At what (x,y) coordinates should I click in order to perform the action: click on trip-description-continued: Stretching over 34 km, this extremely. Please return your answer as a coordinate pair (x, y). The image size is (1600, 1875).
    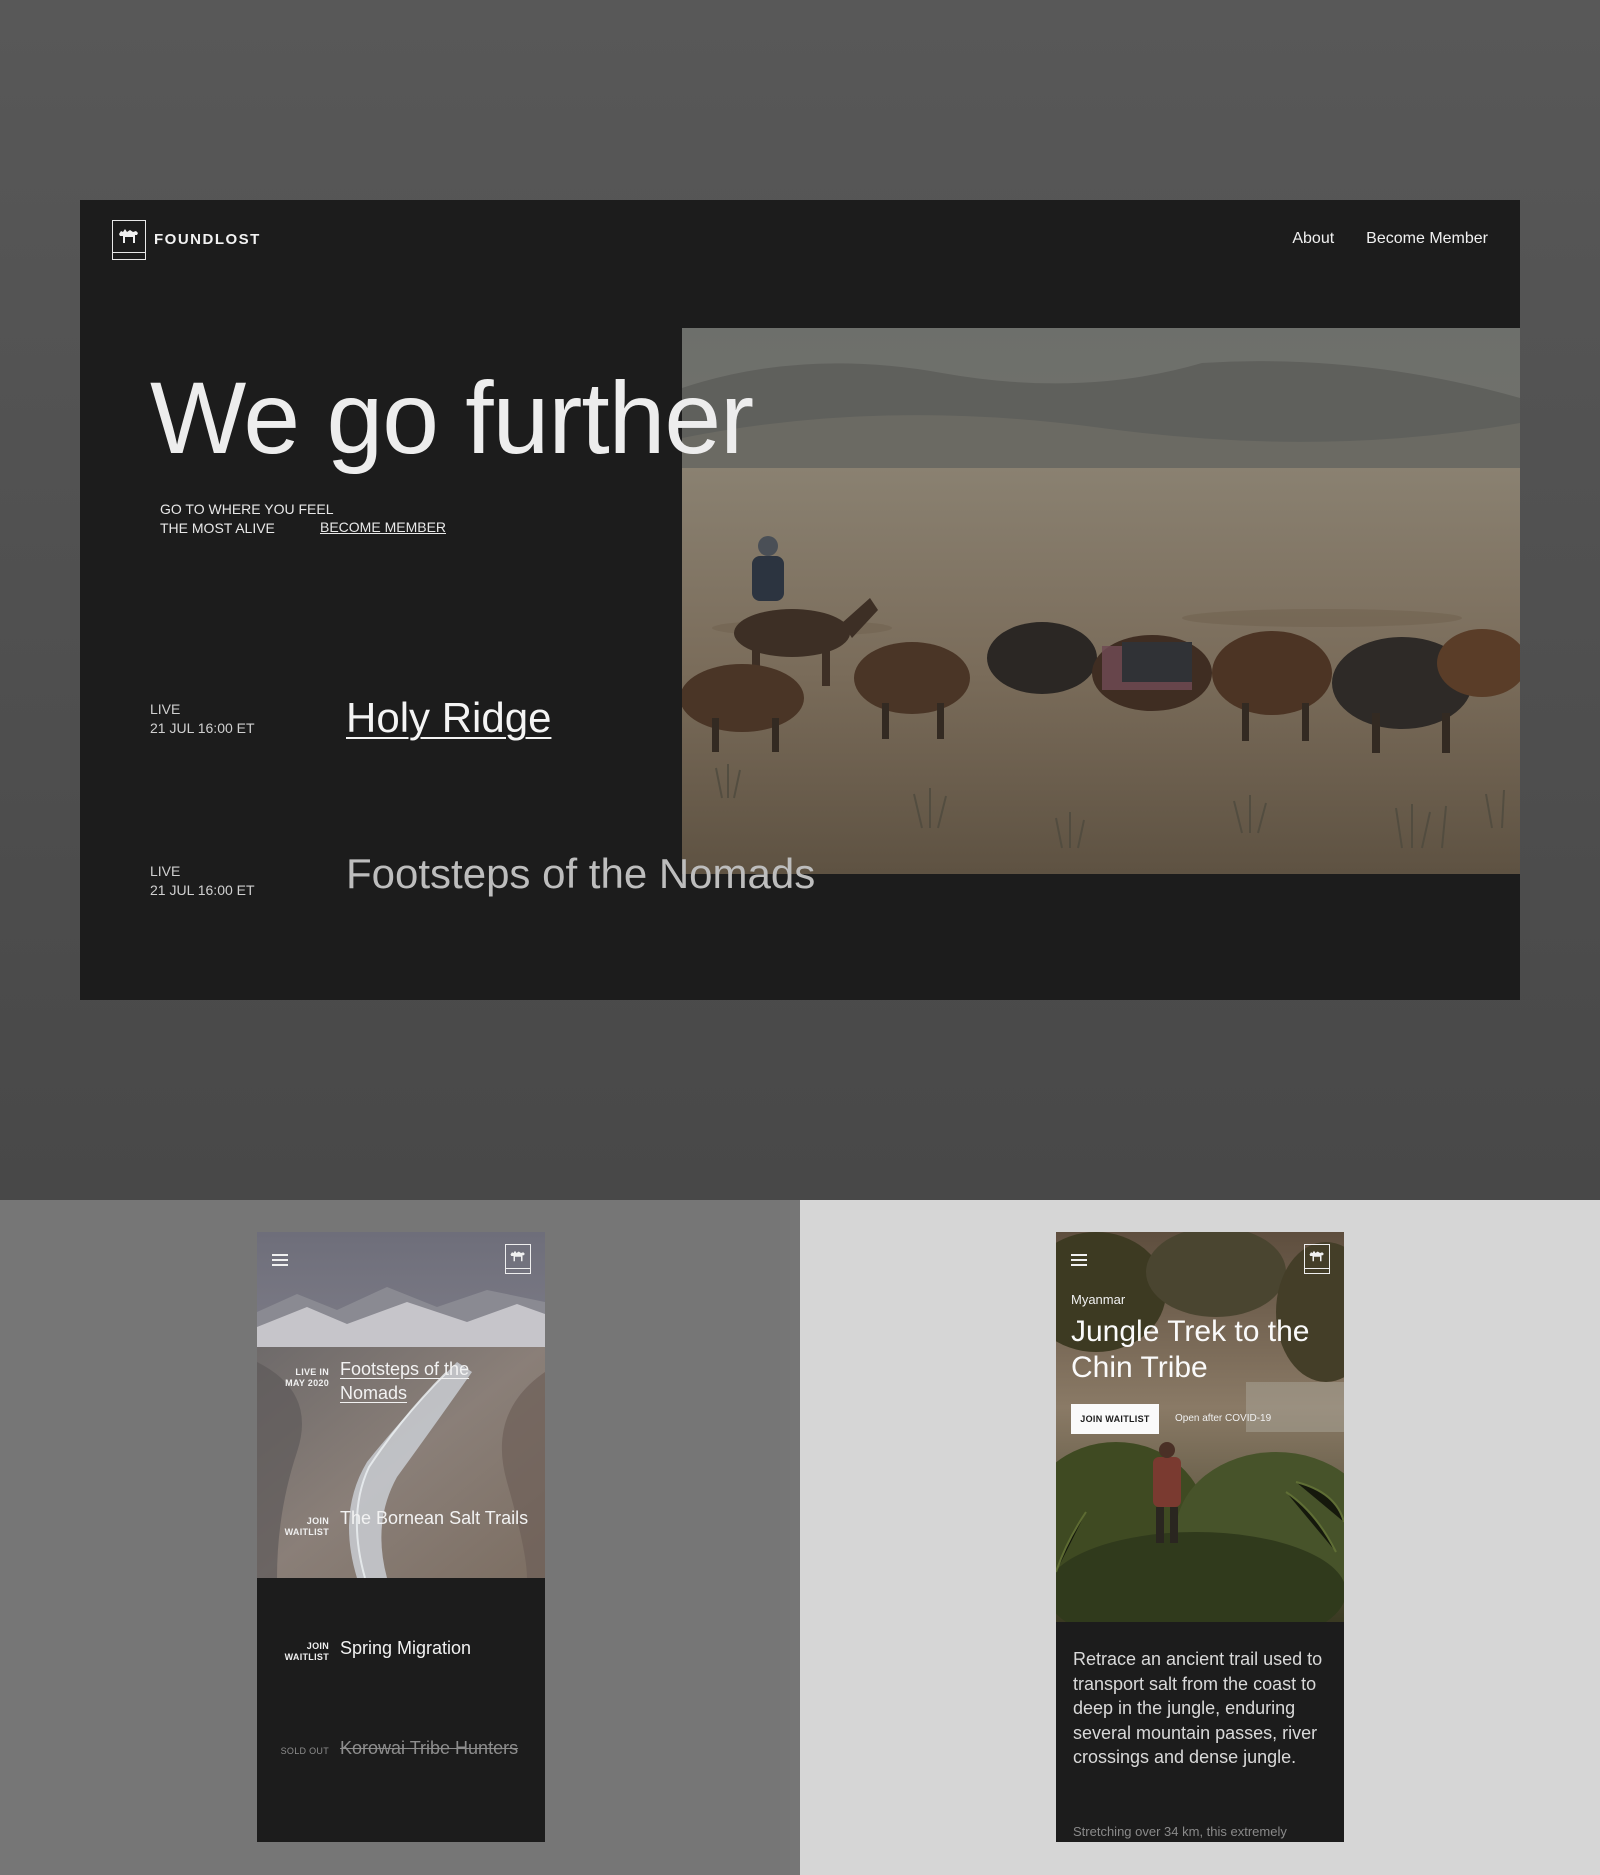
    Looking at the image, I should click on (1180, 1831).